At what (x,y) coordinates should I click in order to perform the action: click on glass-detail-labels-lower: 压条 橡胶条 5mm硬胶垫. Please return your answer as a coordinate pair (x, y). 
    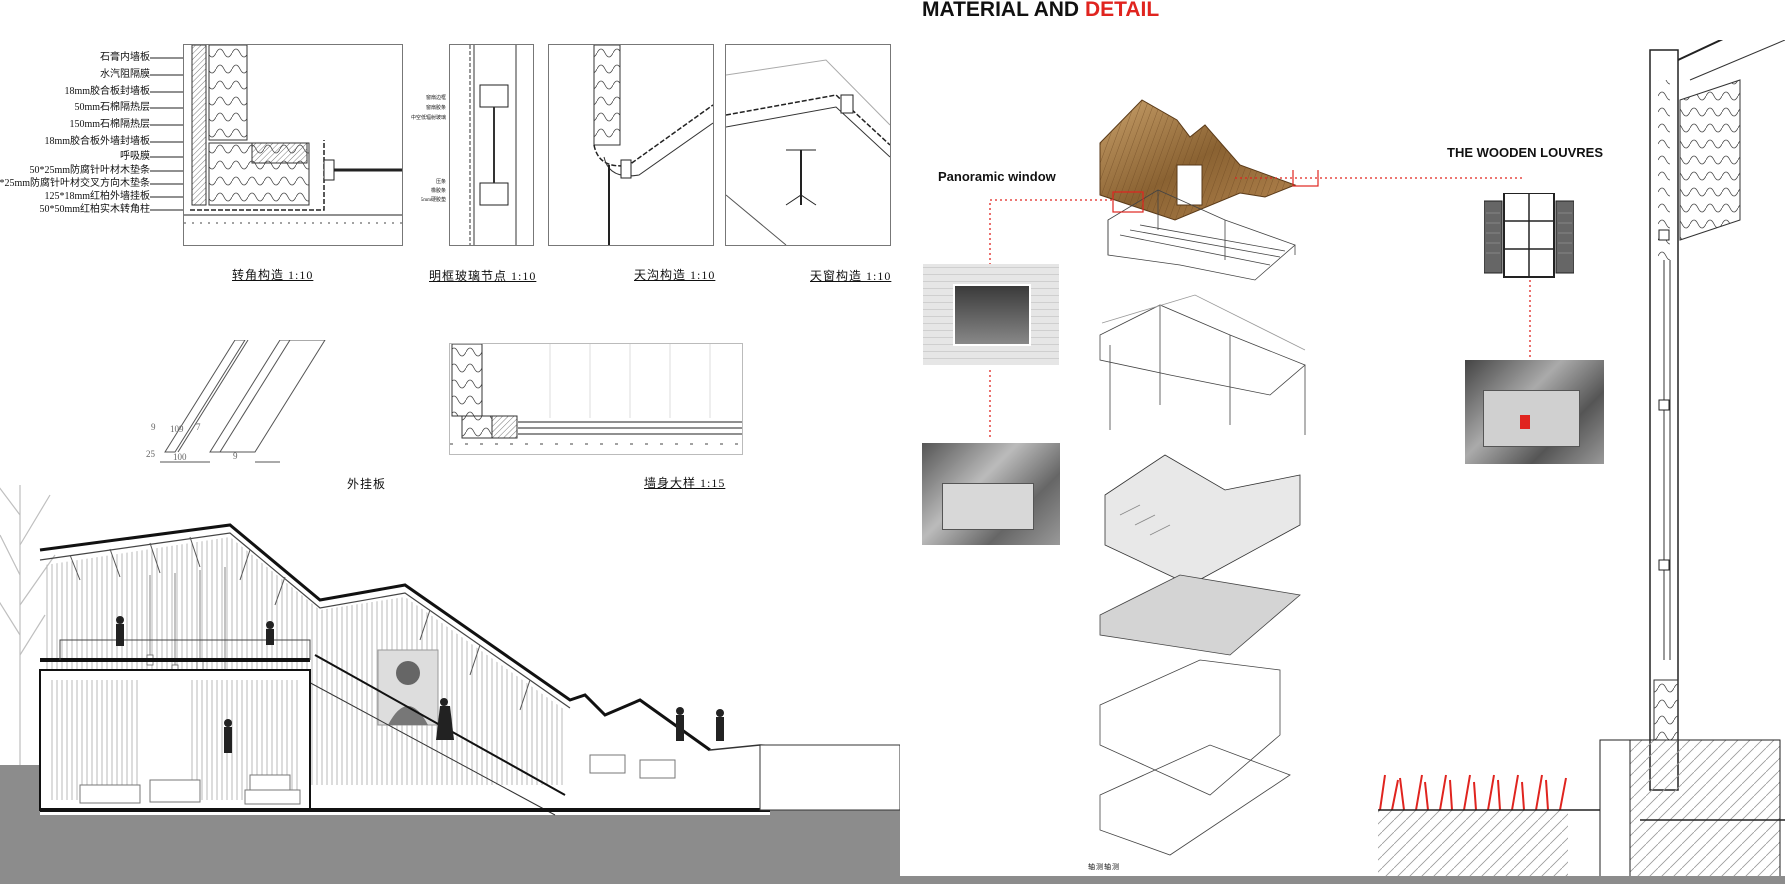
    Looking at the image, I should click on (427, 191).